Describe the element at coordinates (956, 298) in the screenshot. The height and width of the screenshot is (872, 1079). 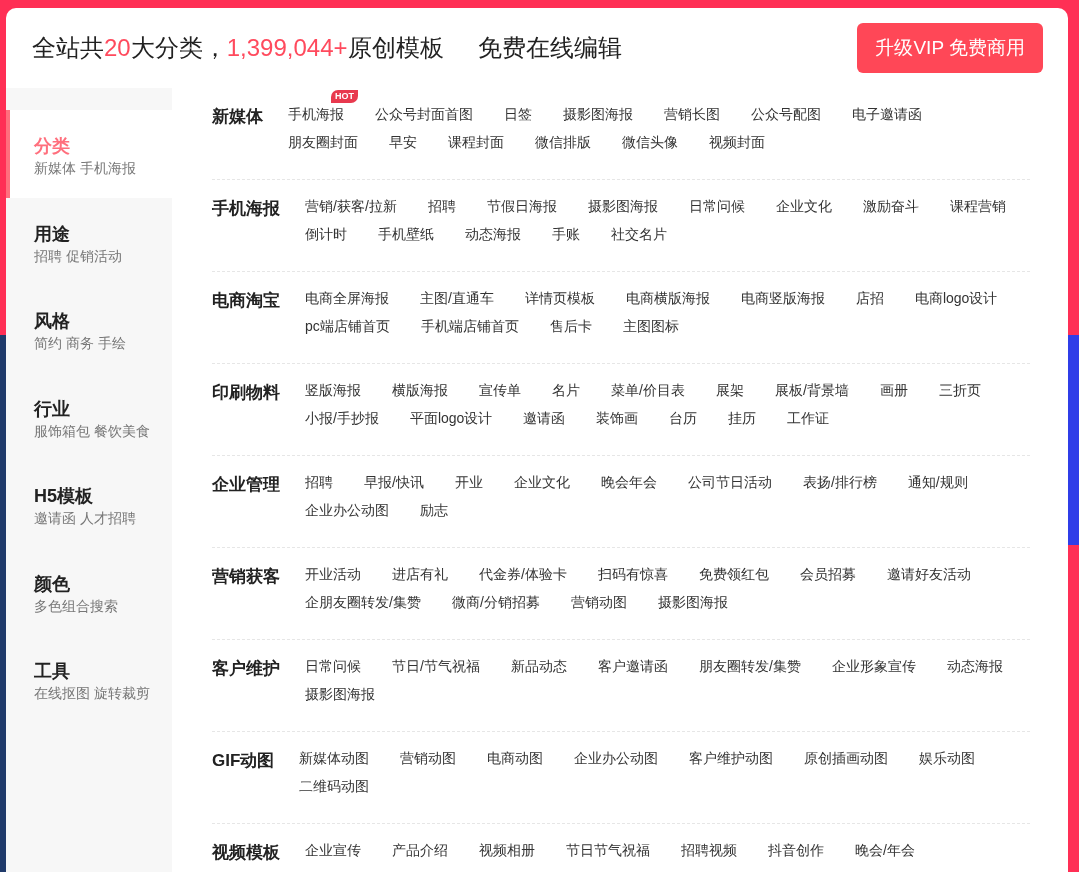
I see `category-link: 电商logo设计` at that location.